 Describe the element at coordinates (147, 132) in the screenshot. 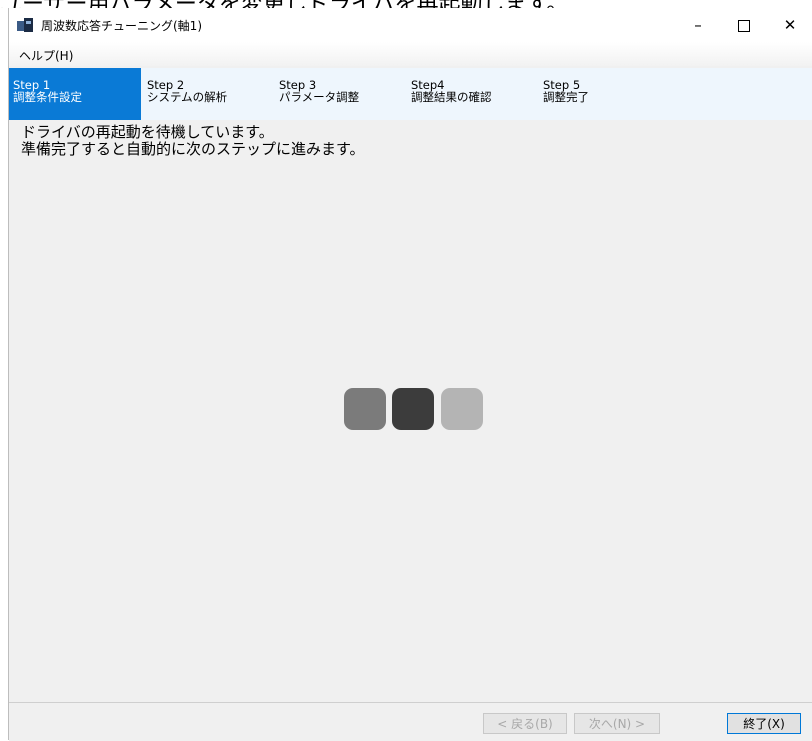

I see `status-message-line-1: ドライバの再起動を待機しています。` at that location.